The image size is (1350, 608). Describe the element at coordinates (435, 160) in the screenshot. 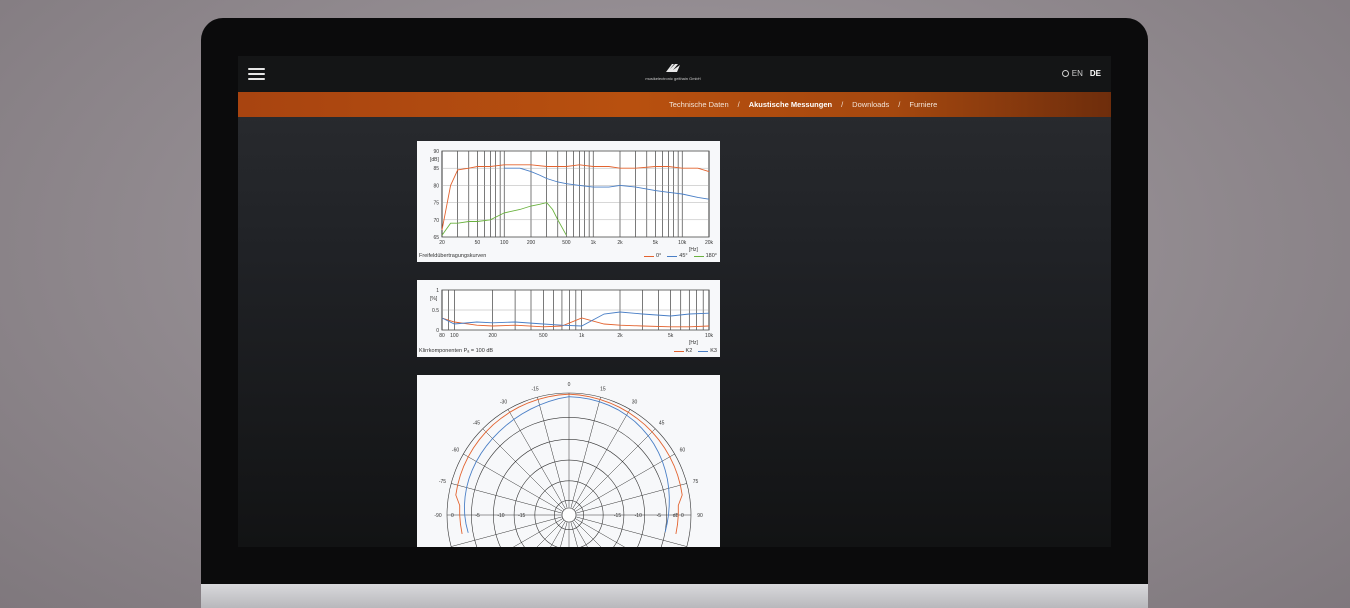

I see `y-axis-label: [dB]` at that location.